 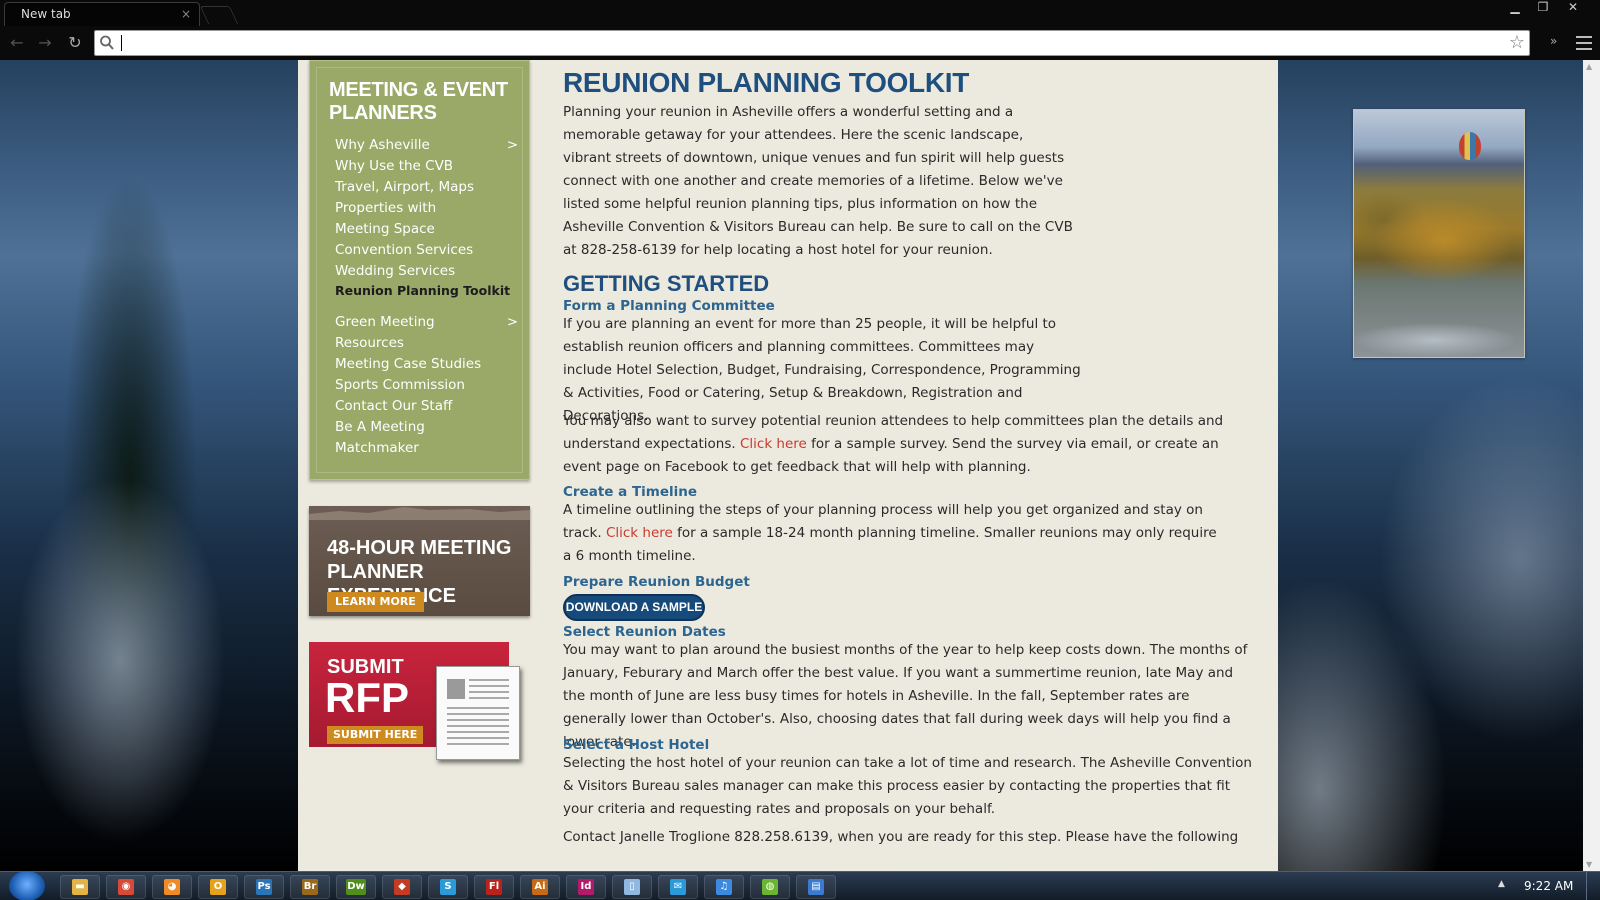 What do you see at coordinates (121, 43) in the screenshot?
I see `text-caret` at bounding box center [121, 43].